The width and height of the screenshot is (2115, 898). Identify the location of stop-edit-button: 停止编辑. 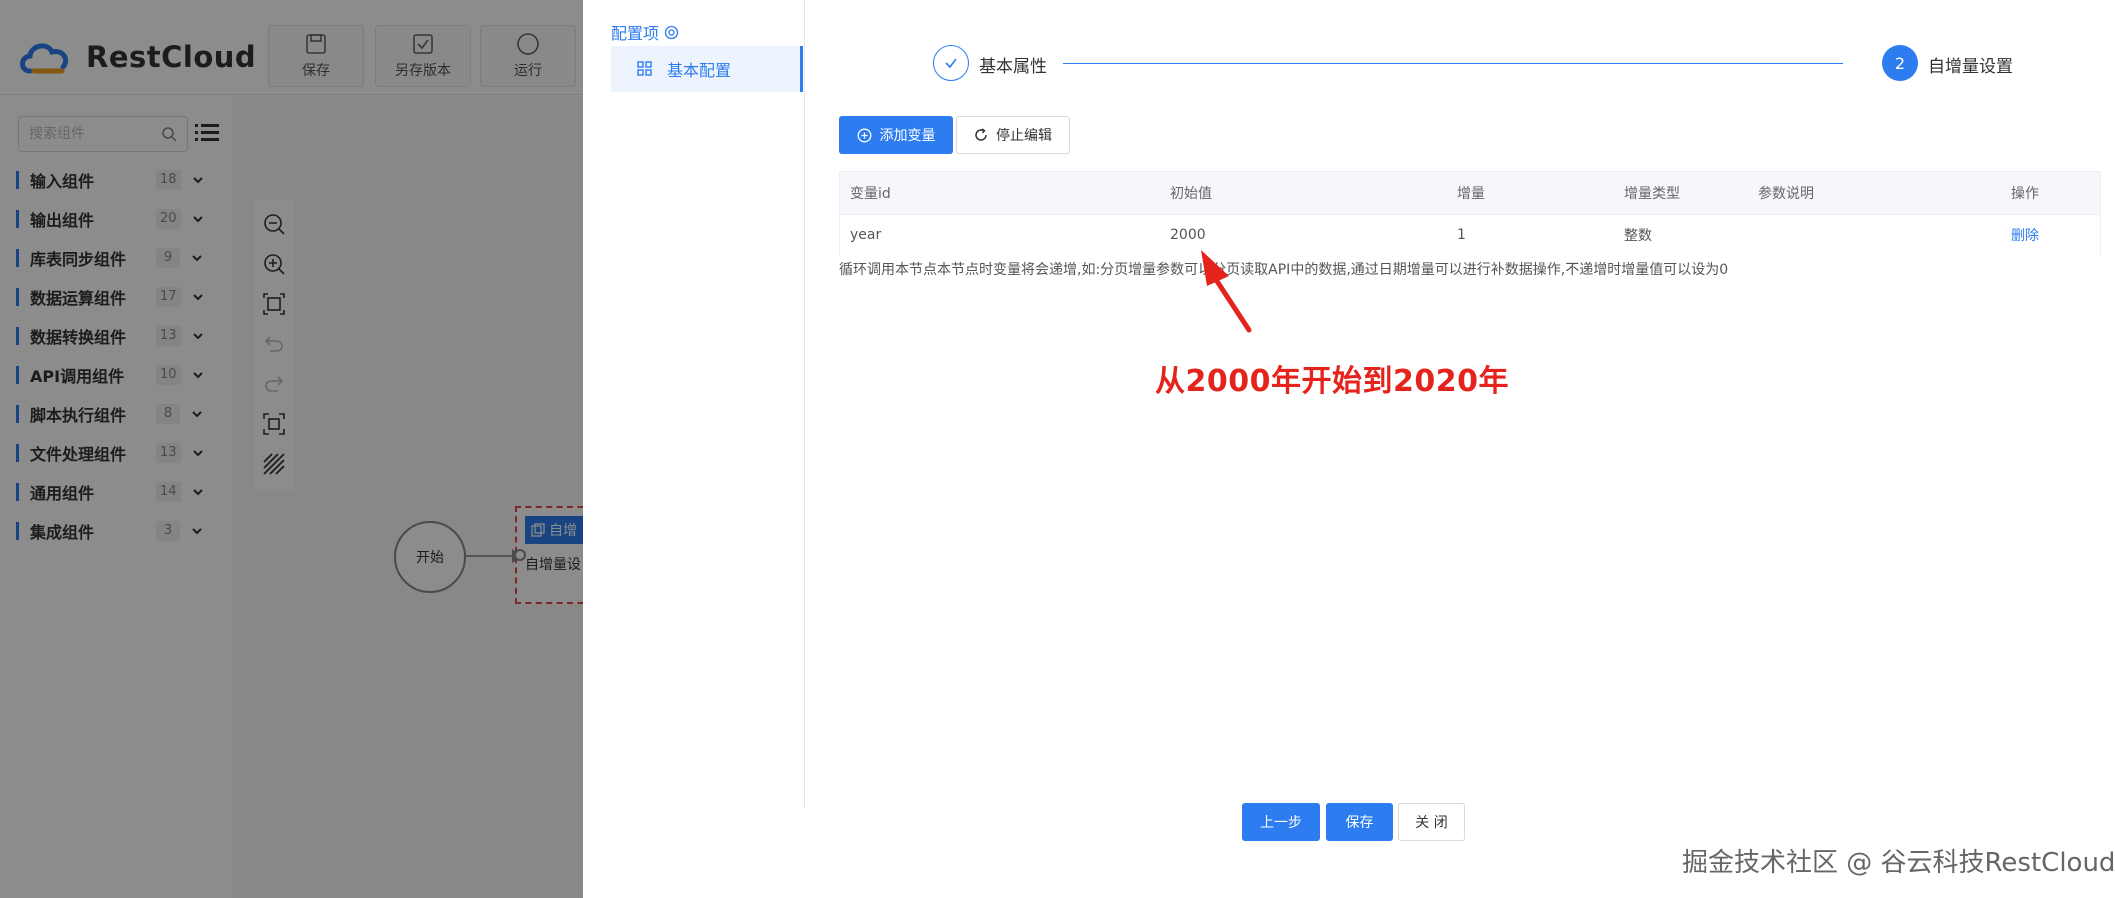
(1013, 135).